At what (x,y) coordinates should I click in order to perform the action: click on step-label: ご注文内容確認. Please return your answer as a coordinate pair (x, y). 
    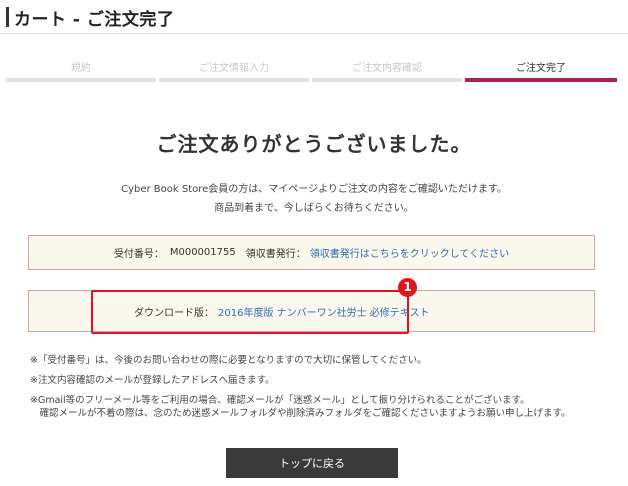
    Looking at the image, I should click on (387, 68).